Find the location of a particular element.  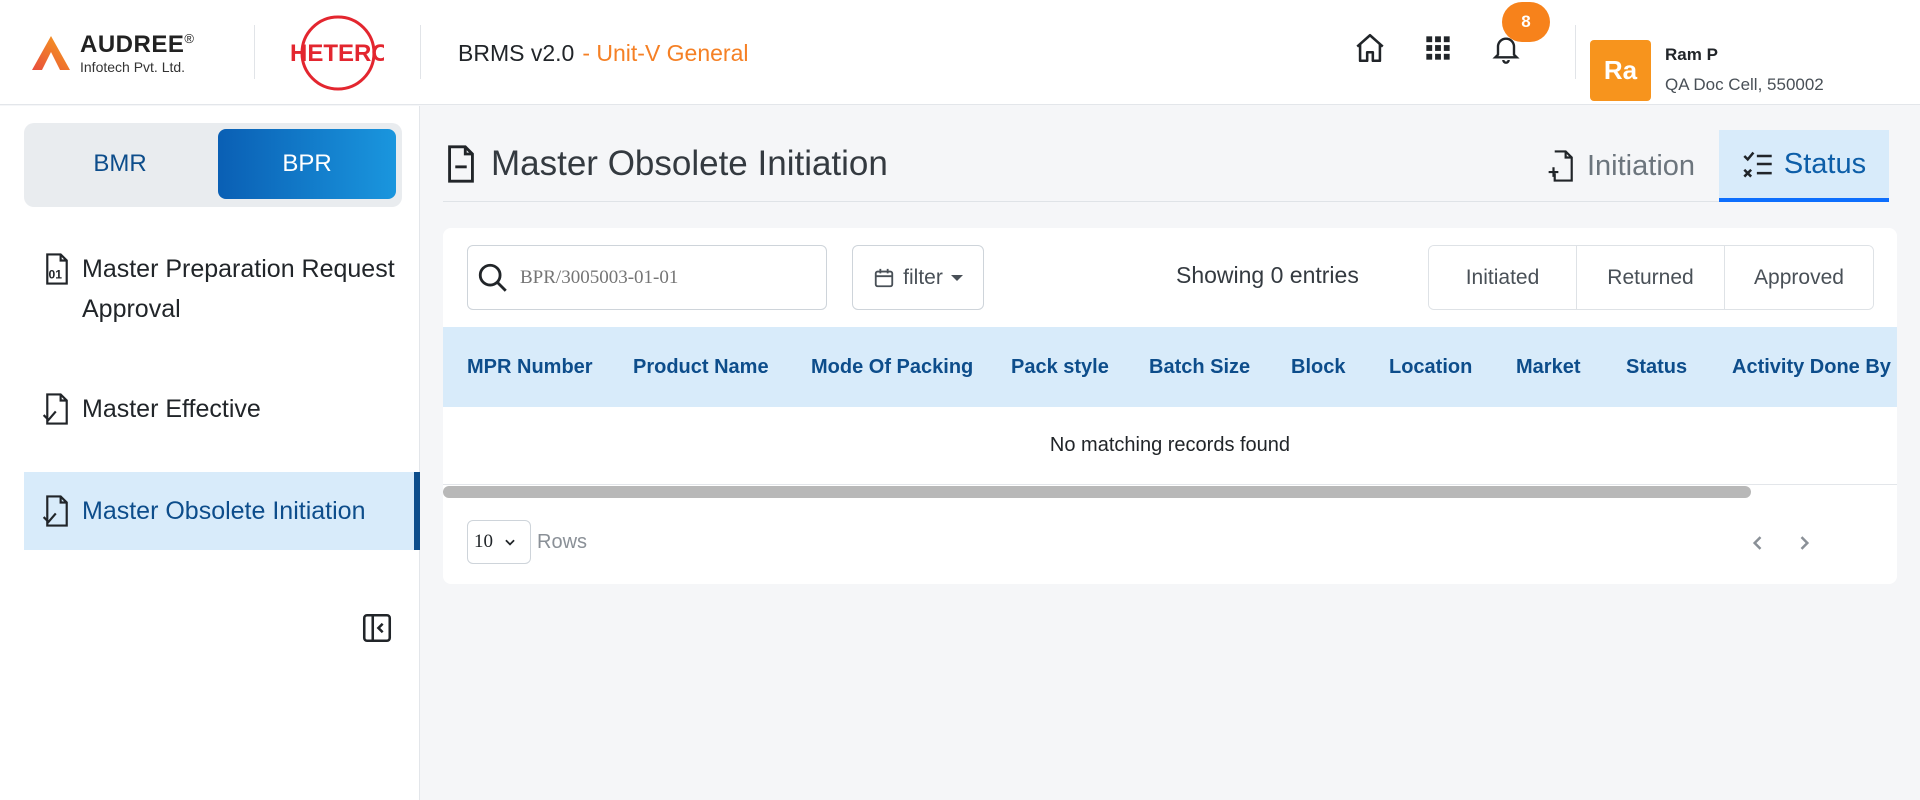

sidebar-item-master-obsolete-initiation: Master Obsolete Initiation is located at coordinates (222, 511).